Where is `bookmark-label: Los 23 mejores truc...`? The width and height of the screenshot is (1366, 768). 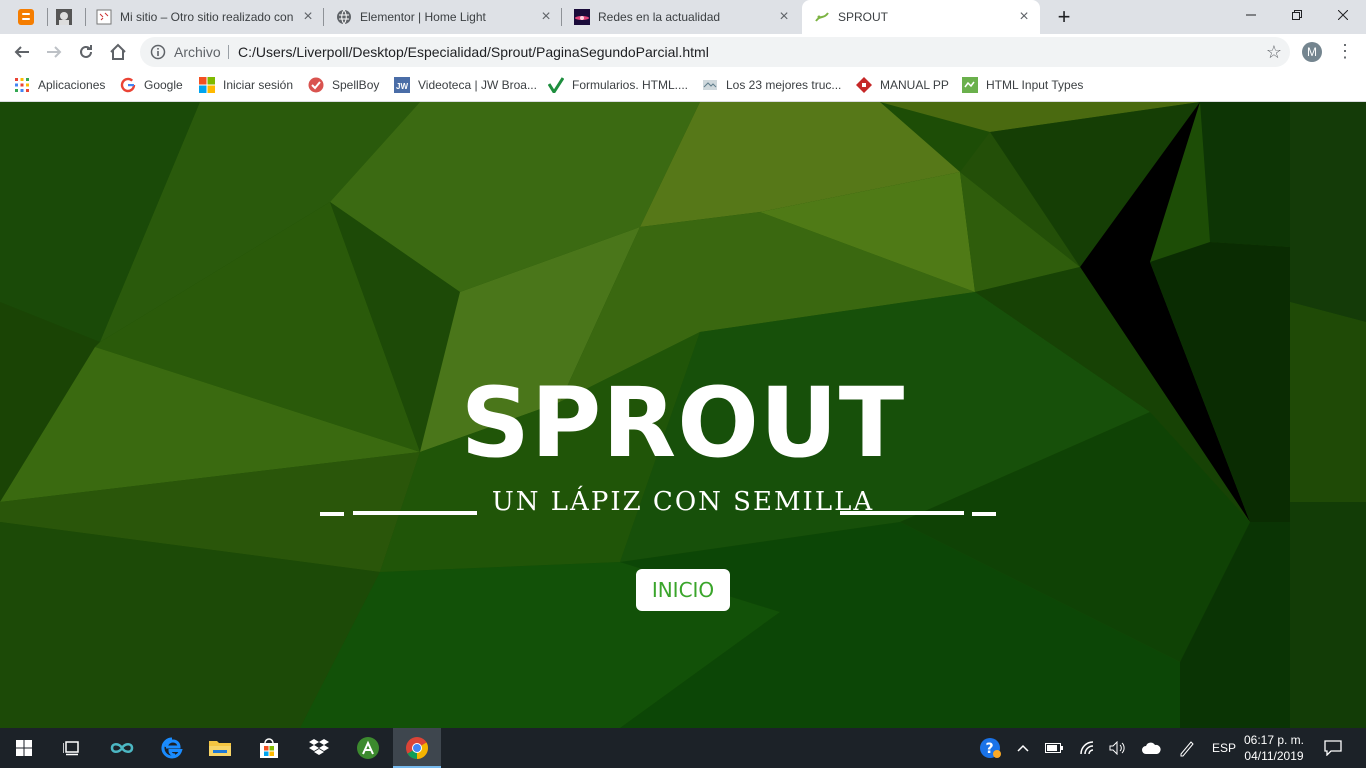
bookmark-label: Los 23 mejores truc... is located at coordinates (784, 85).